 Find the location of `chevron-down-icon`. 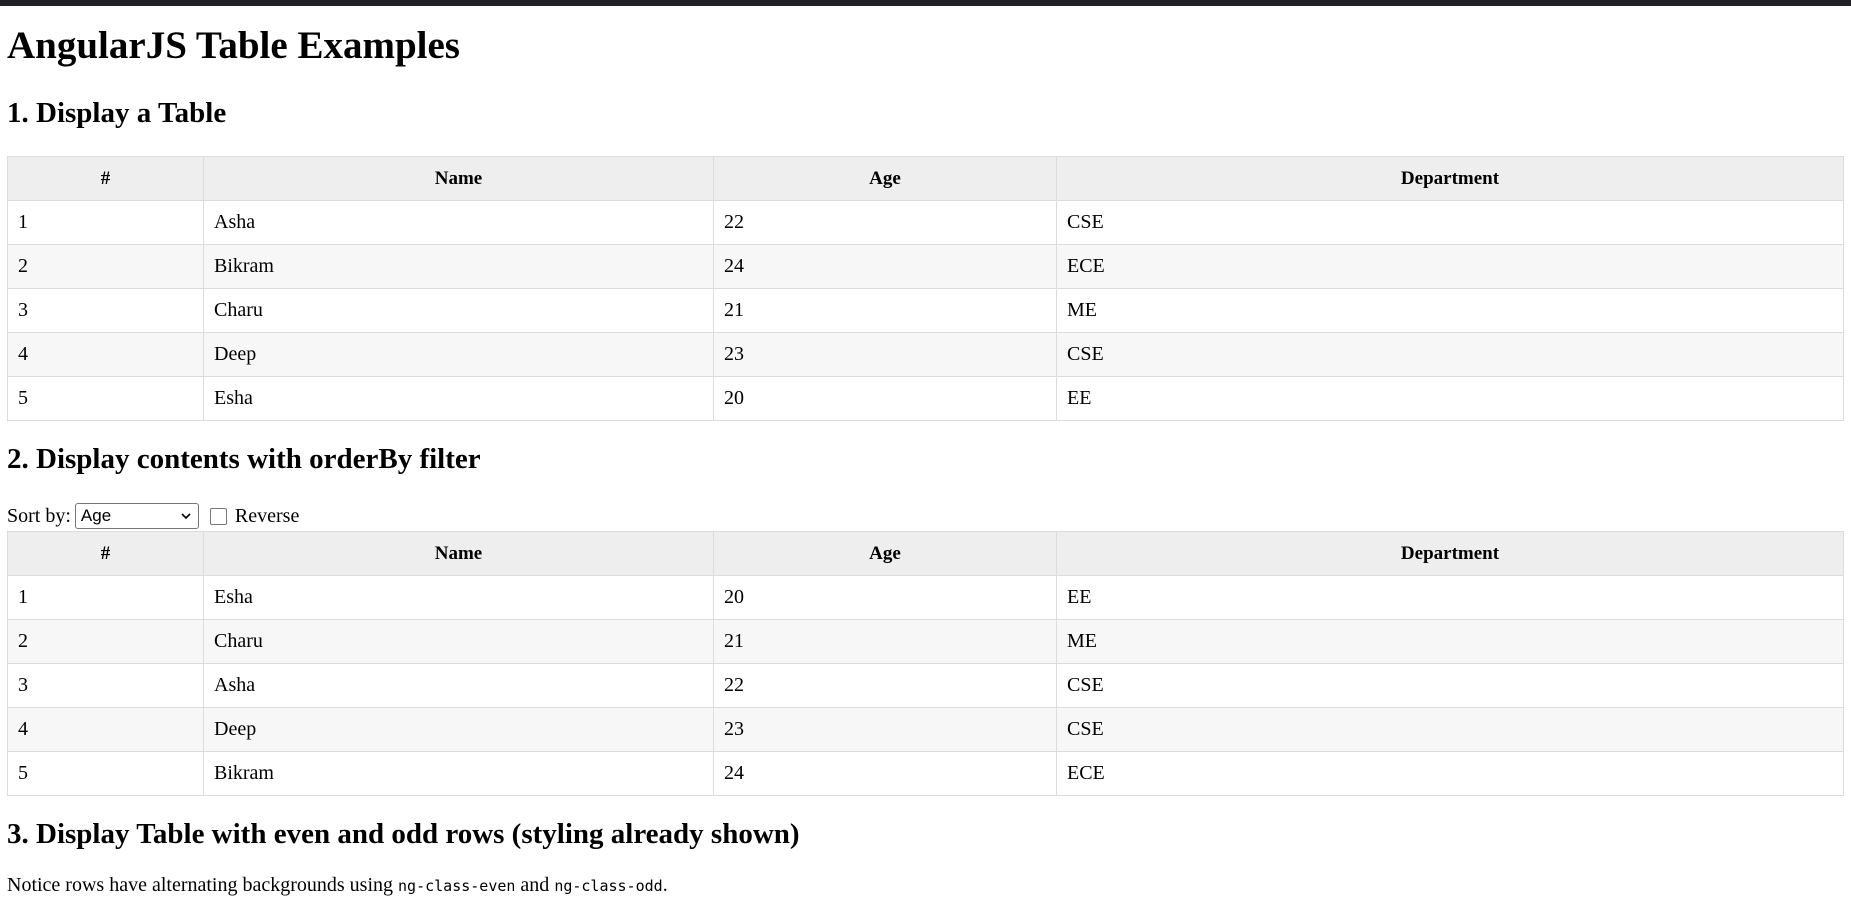

chevron-down-icon is located at coordinates (186, 516).